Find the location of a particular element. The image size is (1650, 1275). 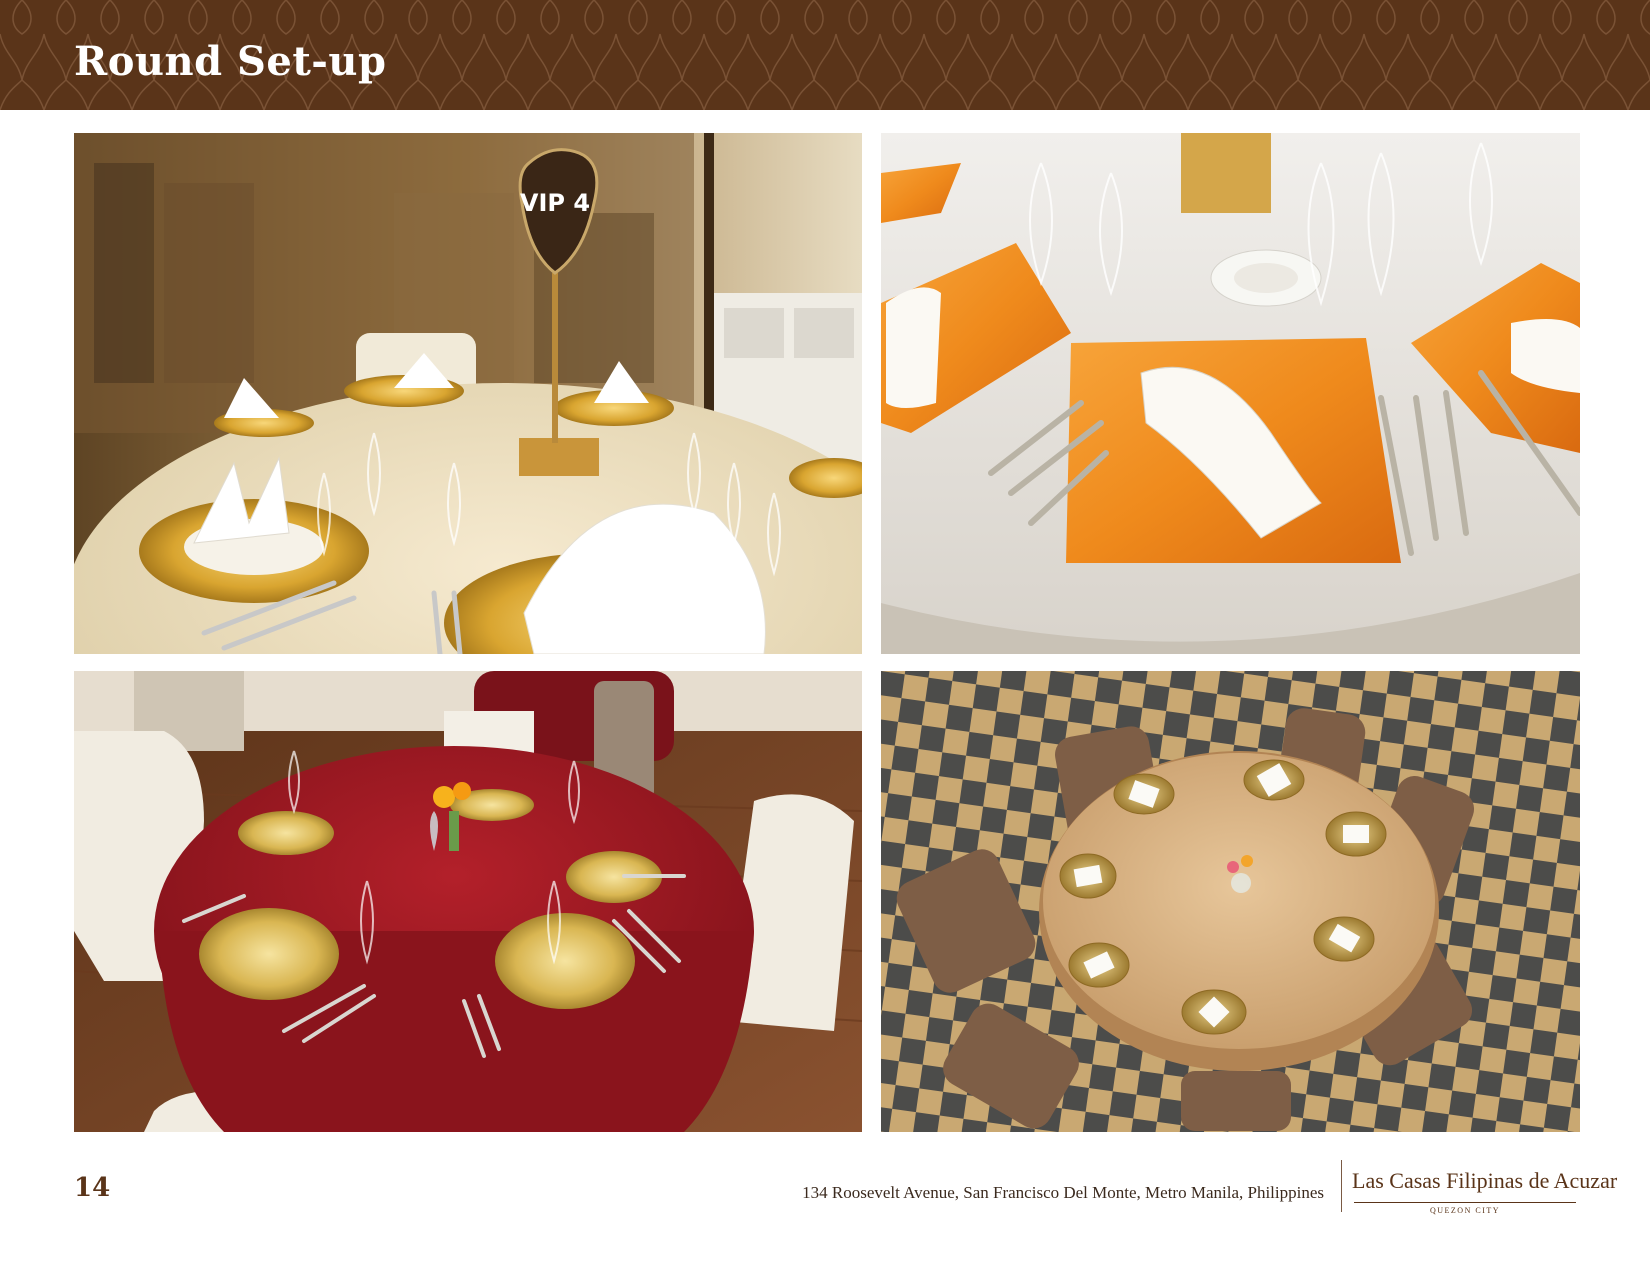

logo-city: QUEZON CITY is located at coordinates (1465, 1210).